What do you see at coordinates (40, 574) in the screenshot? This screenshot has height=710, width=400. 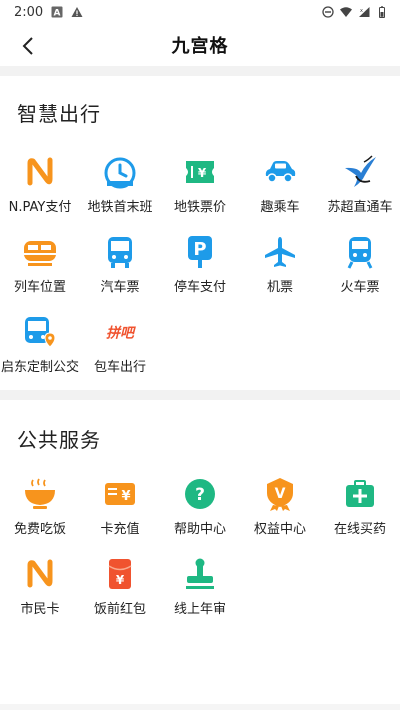 I see `citizen-card-icon` at bounding box center [40, 574].